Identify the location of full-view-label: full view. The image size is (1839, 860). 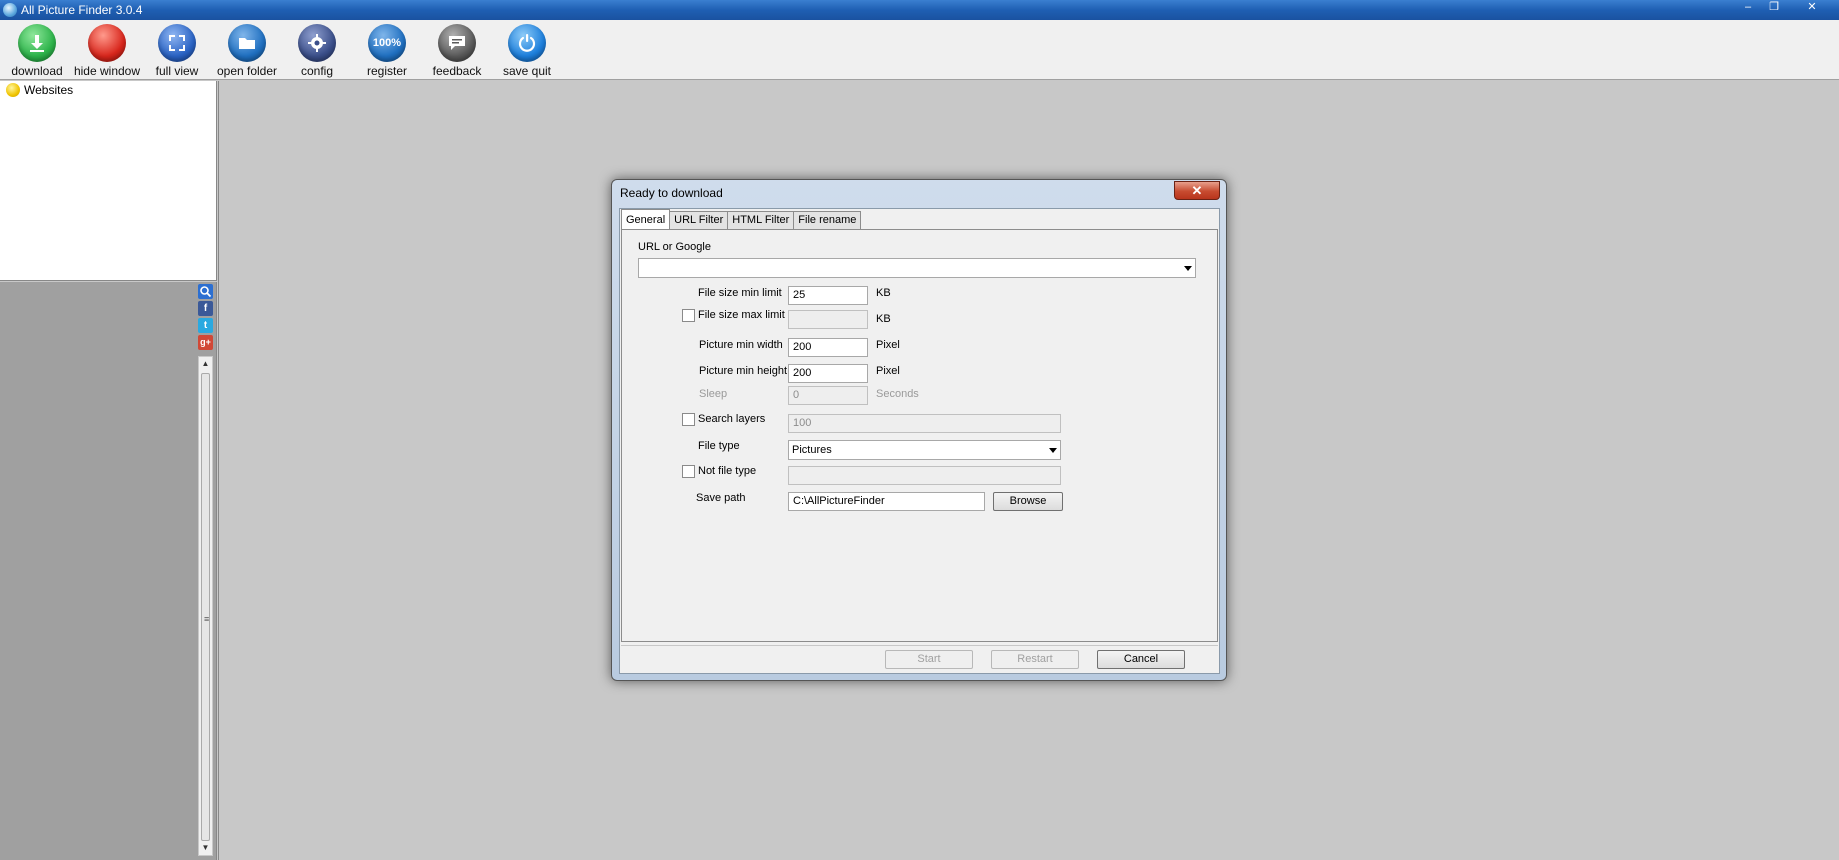
(177, 71).